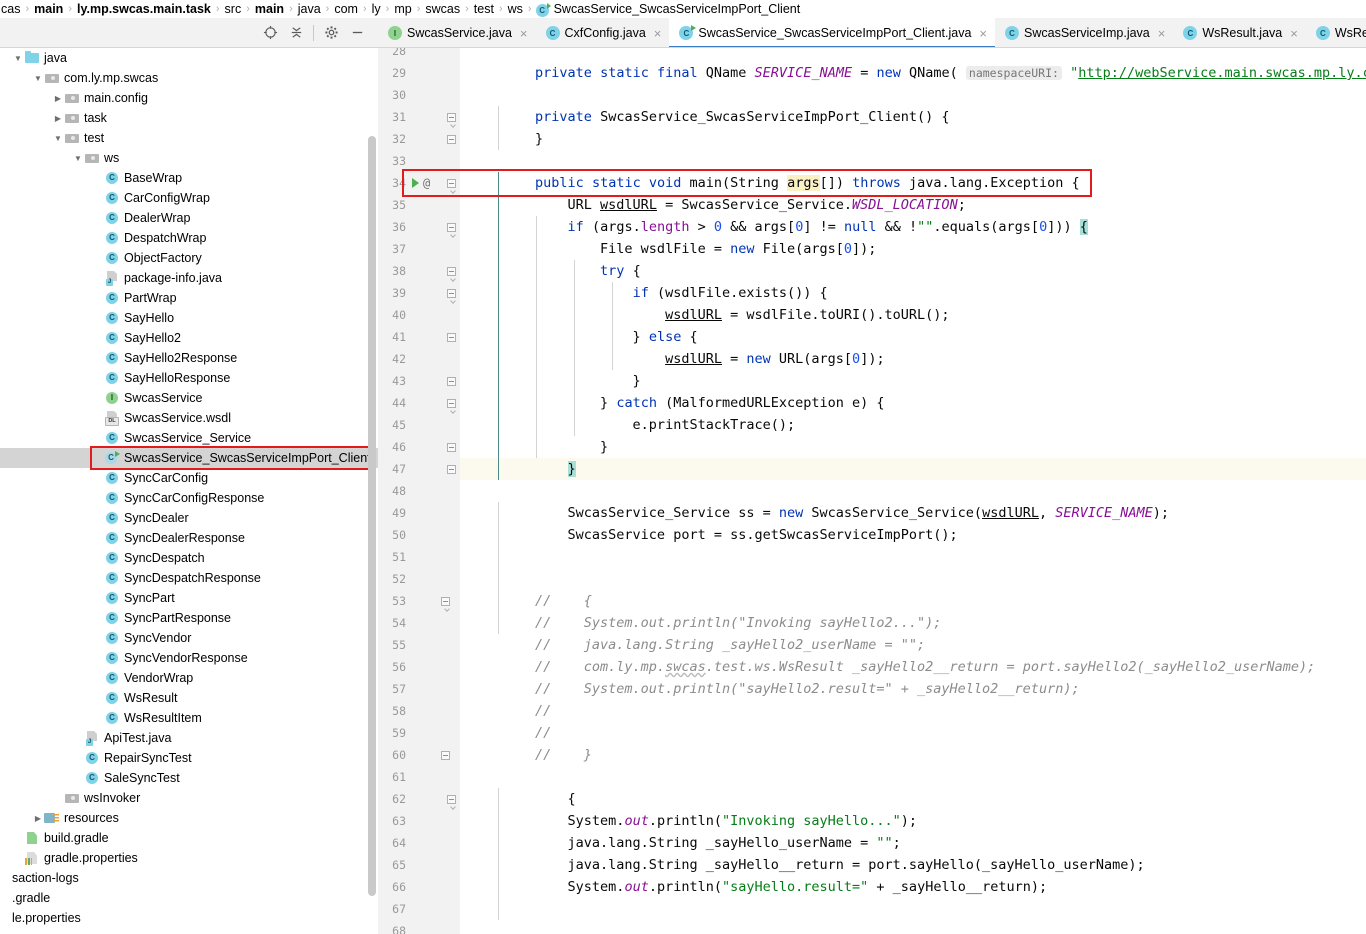  Describe the element at coordinates (419, 403) in the screenshot. I see `gutter-line-44: 44` at that location.